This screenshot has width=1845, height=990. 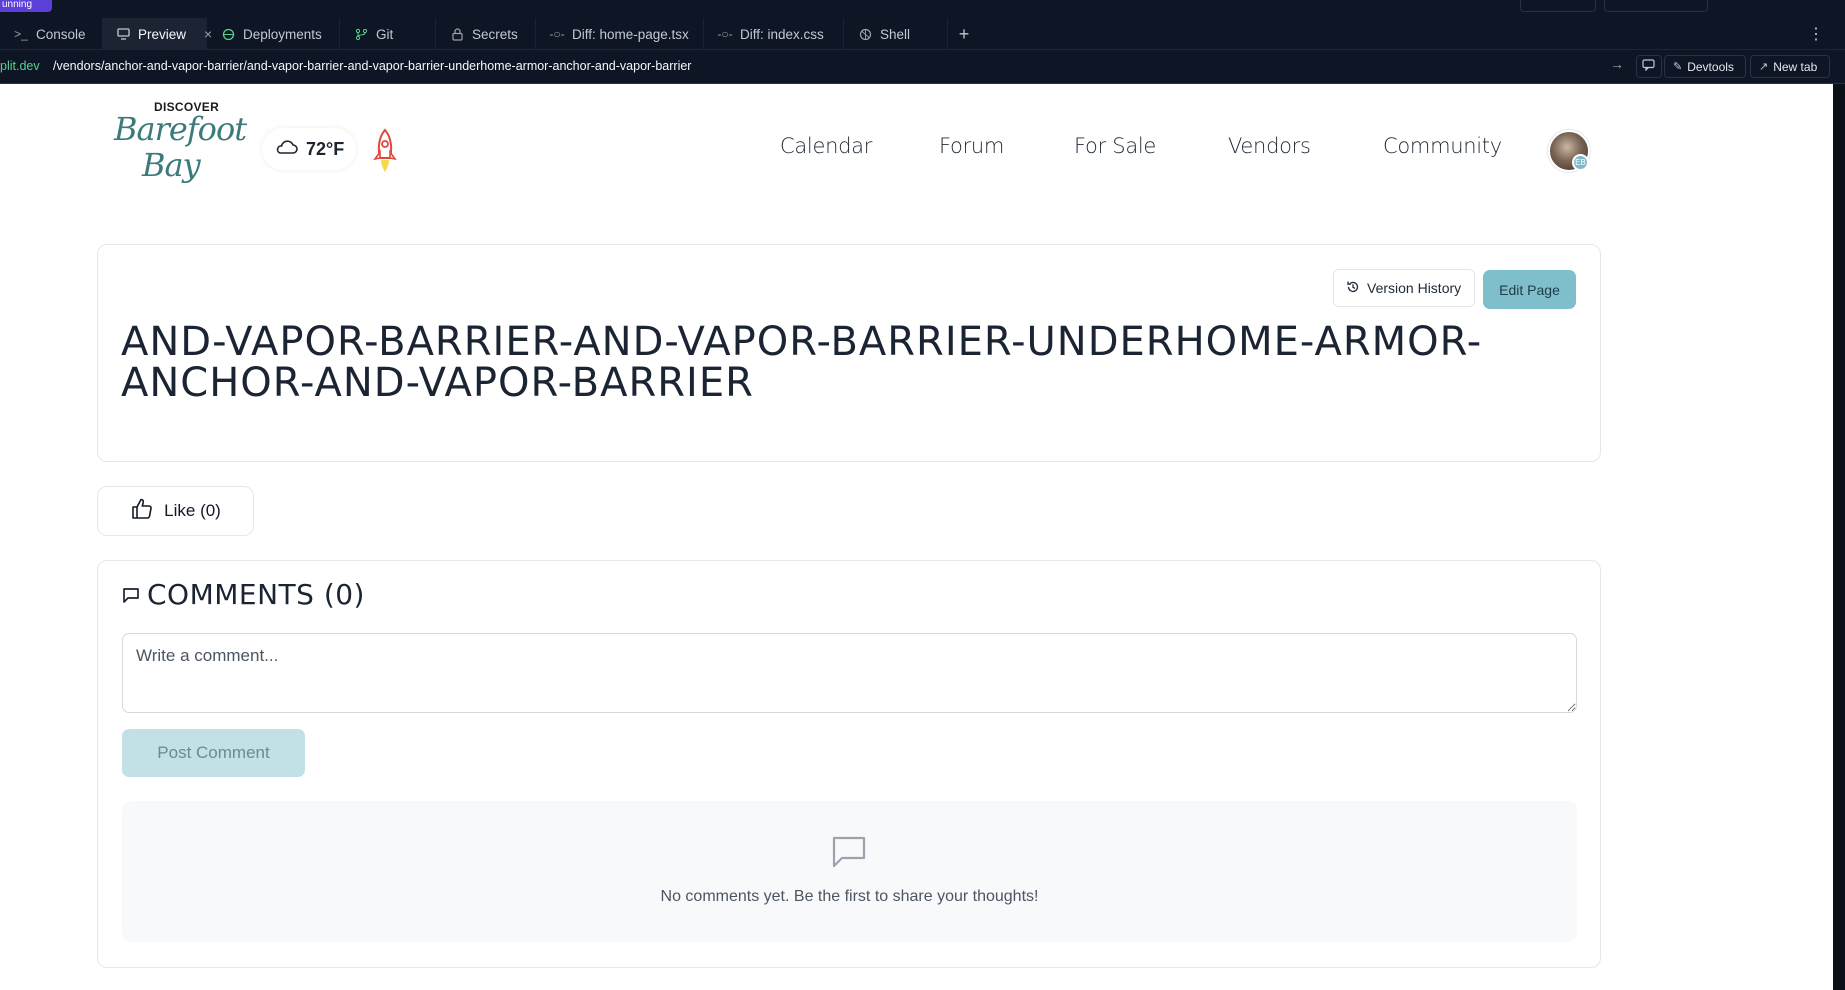 What do you see at coordinates (162, 34) in the screenshot?
I see `tab-label: Preview` at bounding box center [162, 34].